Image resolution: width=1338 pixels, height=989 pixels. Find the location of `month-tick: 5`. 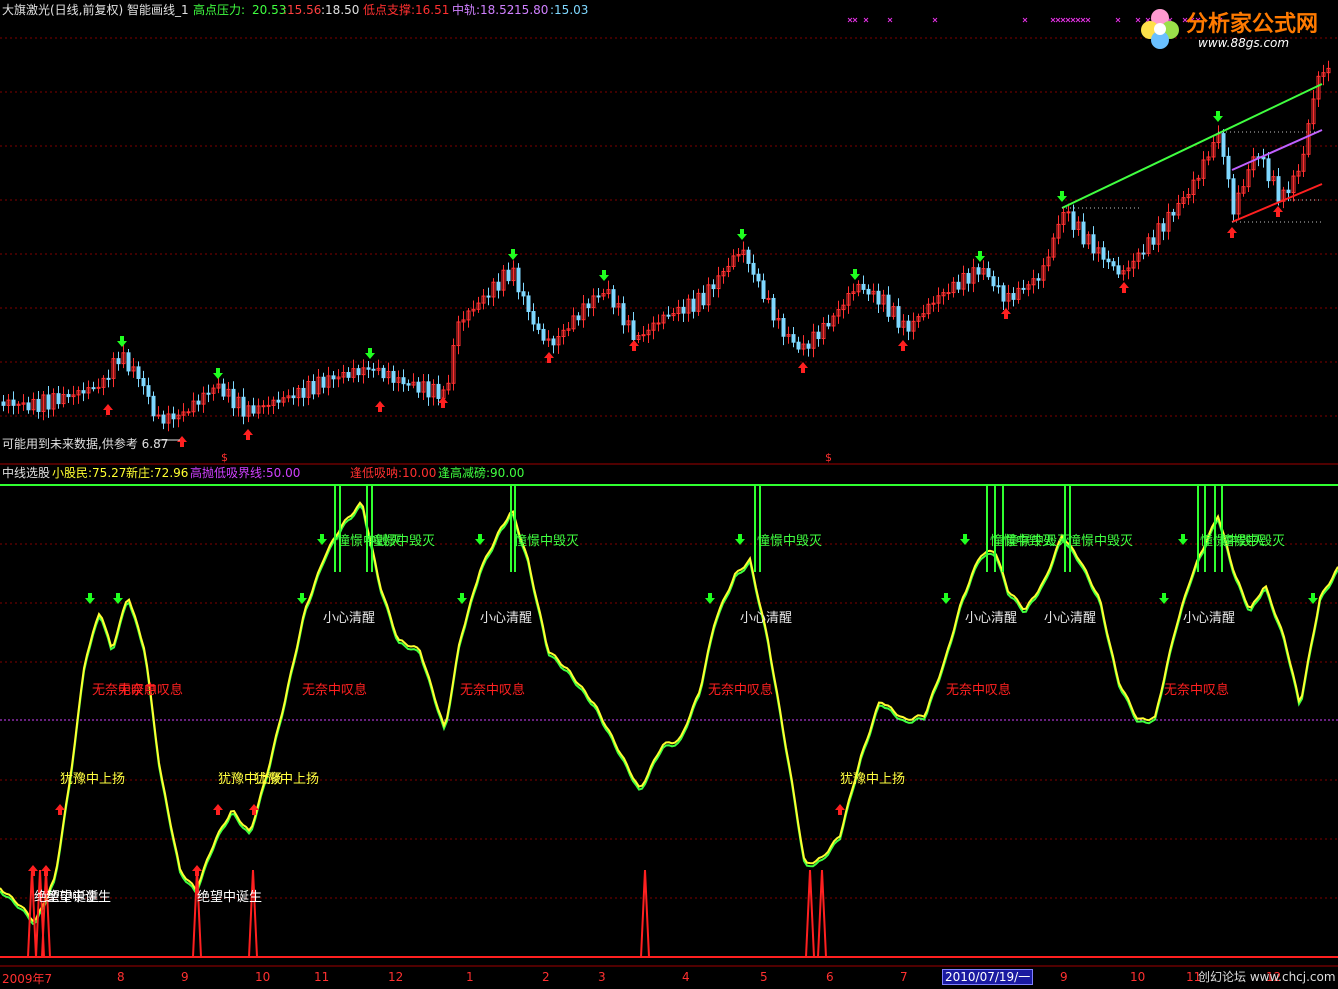

month-tick: 5 is located at coordinates (764, 977).